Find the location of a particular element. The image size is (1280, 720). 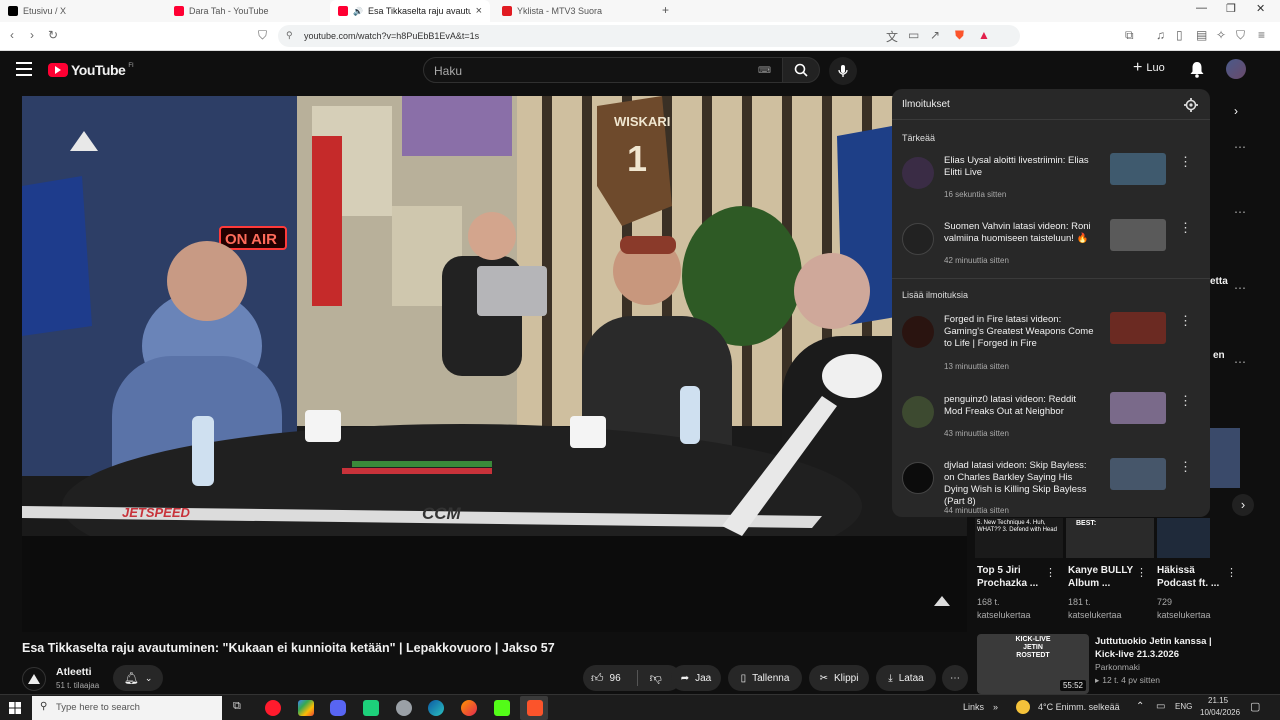

avatar is located at coordinates (1236, 69).